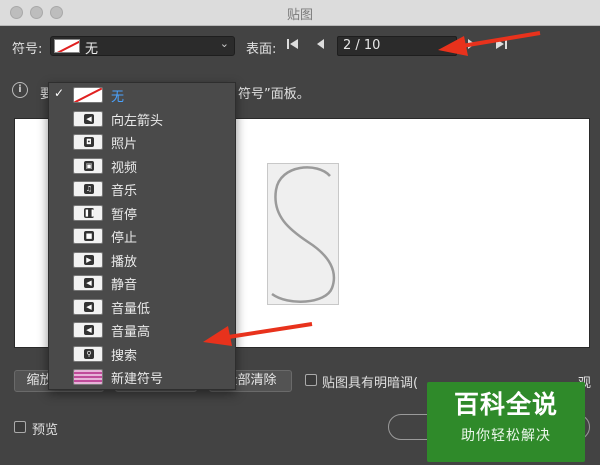 The image size is (600, 465). I want to click on video-symbol-icon: ▣, so click(88, 165).